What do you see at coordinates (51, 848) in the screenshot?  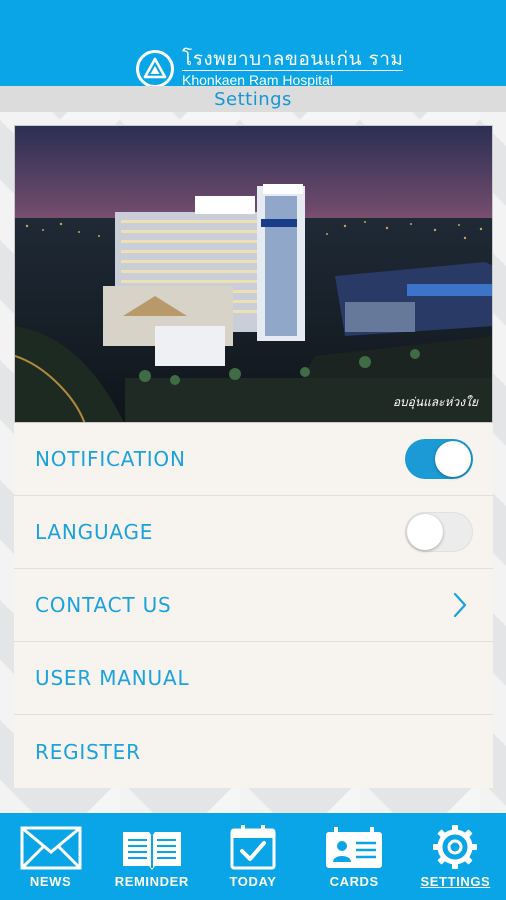 I see `envelope-icon` at bounding box center [51, 848].